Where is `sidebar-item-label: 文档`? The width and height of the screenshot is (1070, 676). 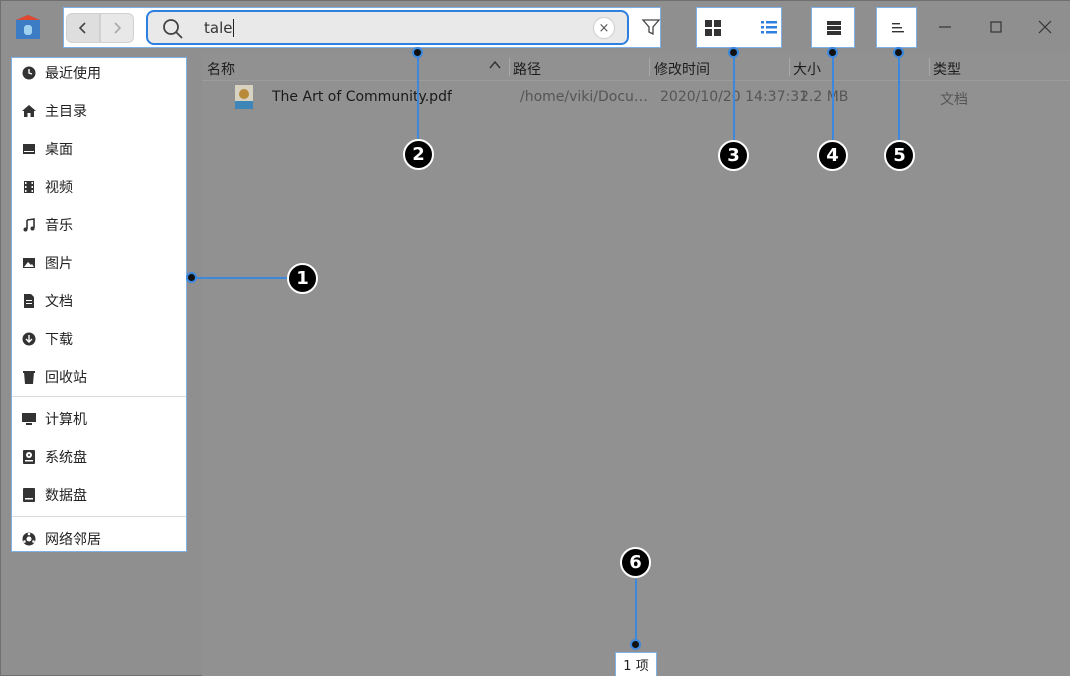 sidebar-item-label: 文档 is located at coordinates (59, 302).